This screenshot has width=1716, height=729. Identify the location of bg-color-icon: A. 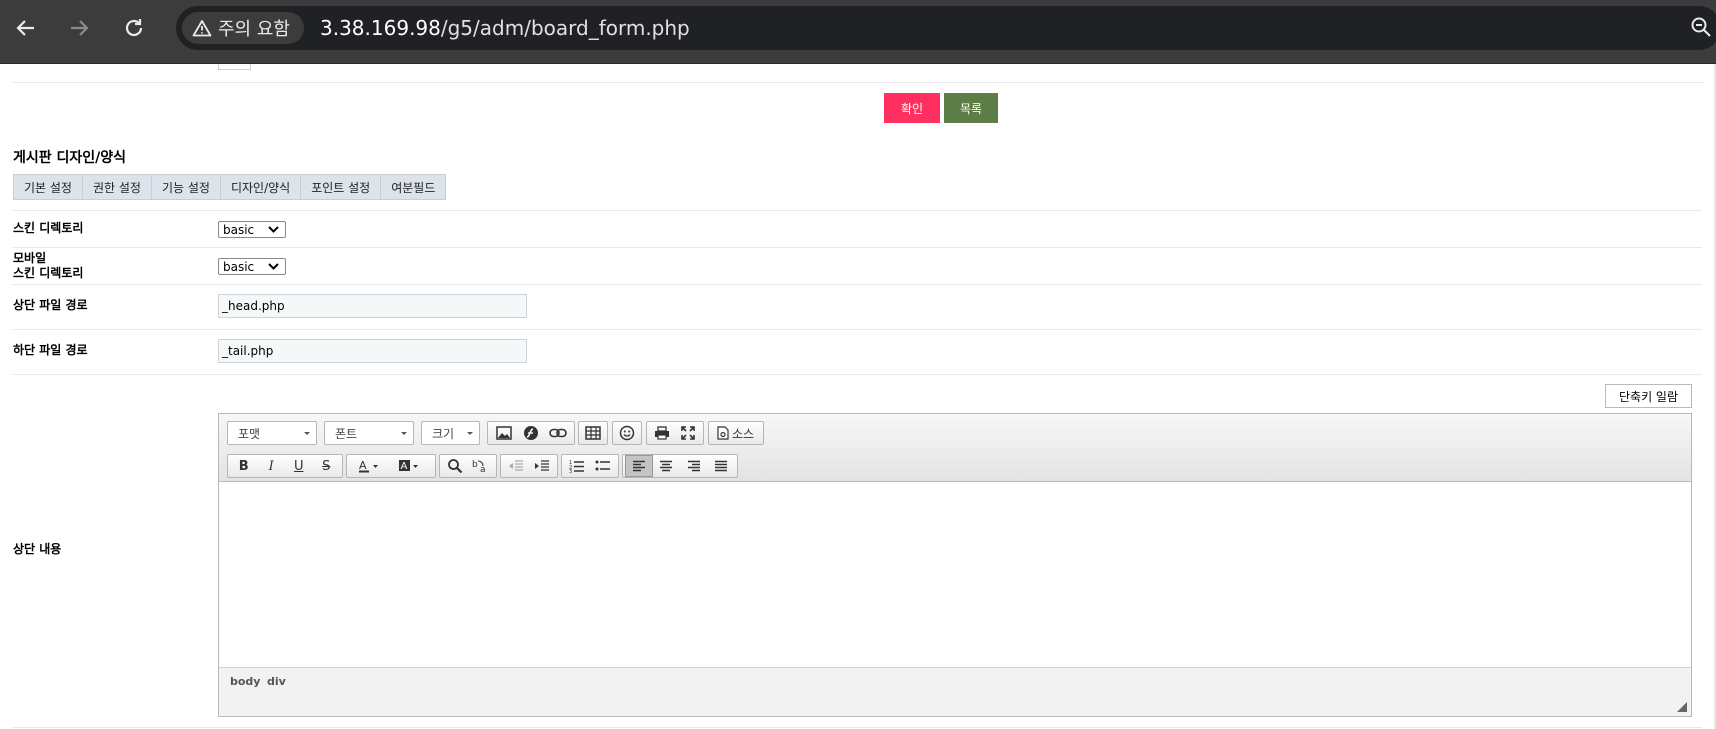
(409, 466).